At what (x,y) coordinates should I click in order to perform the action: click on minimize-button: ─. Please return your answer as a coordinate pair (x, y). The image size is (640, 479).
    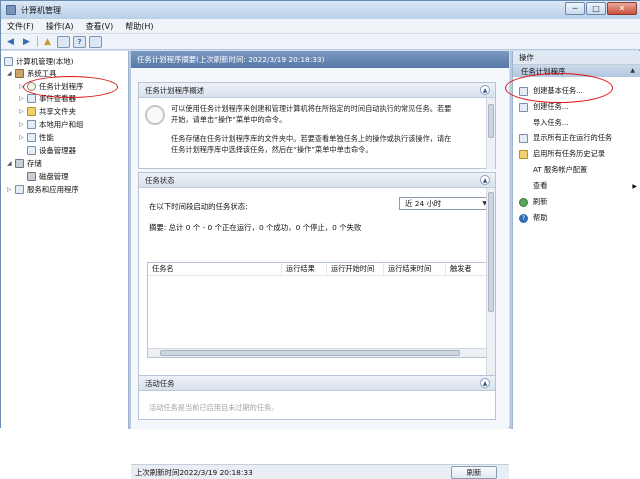
    Looking at the image, I should click on (575, 8).